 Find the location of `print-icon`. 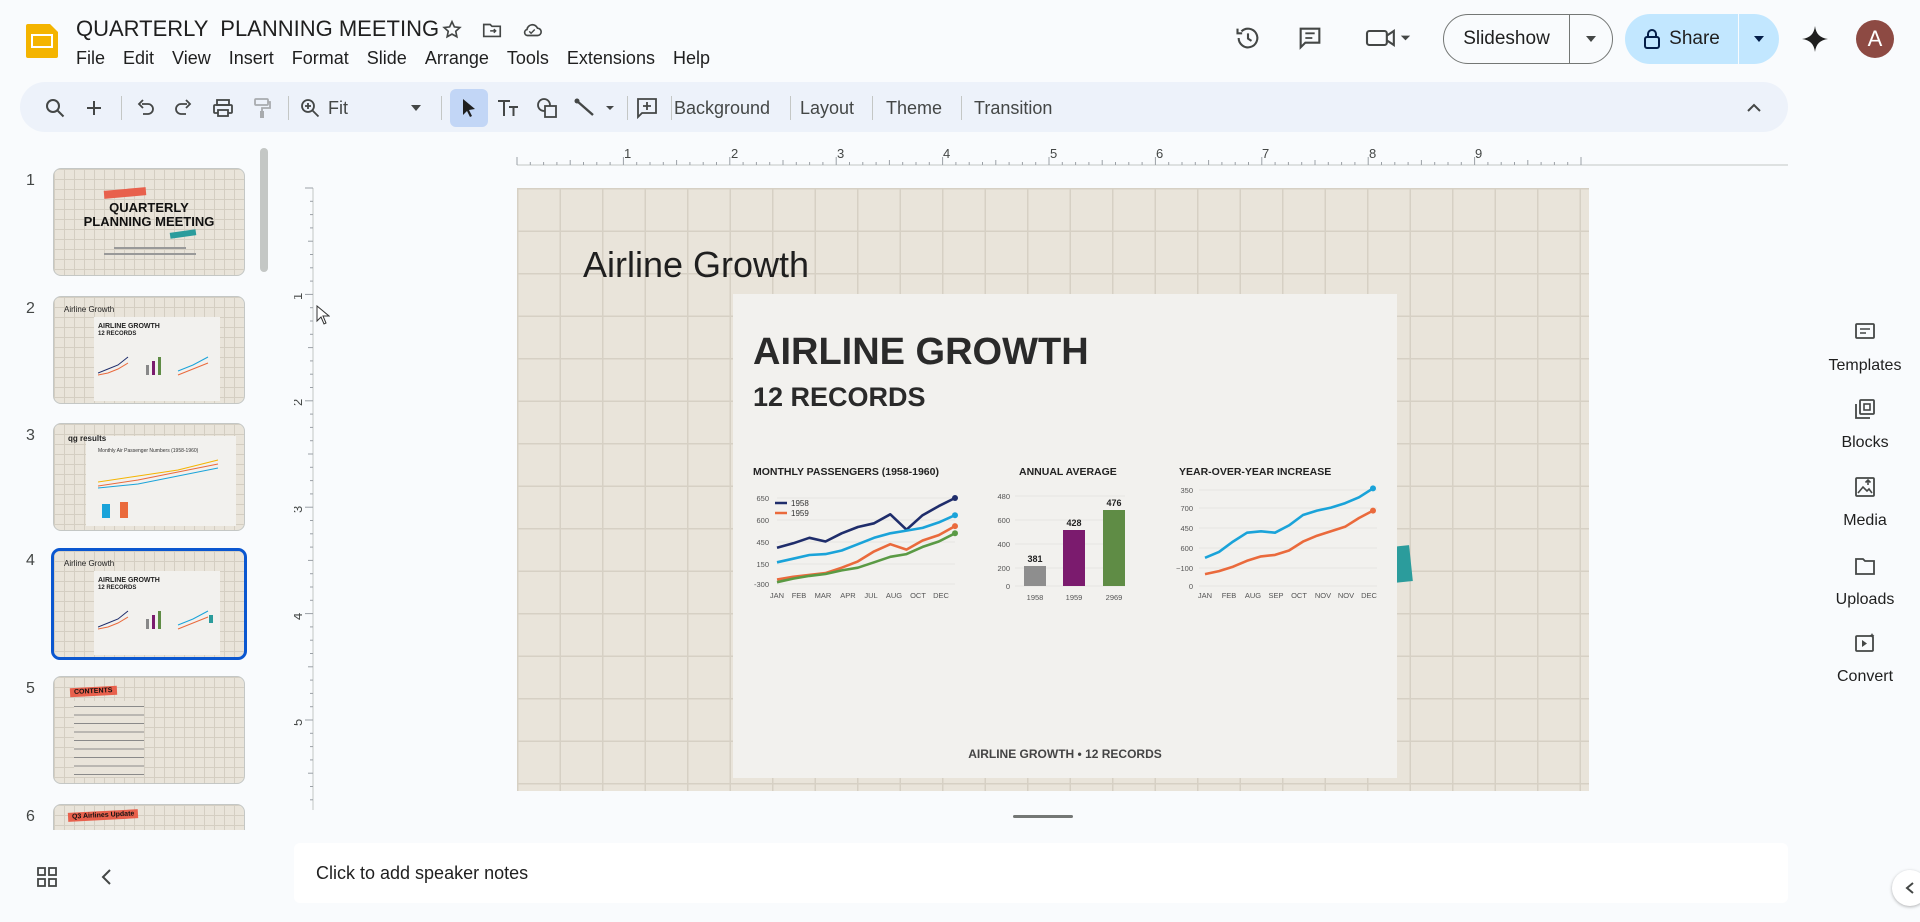

print-icon is located at coordinates (223, 108).